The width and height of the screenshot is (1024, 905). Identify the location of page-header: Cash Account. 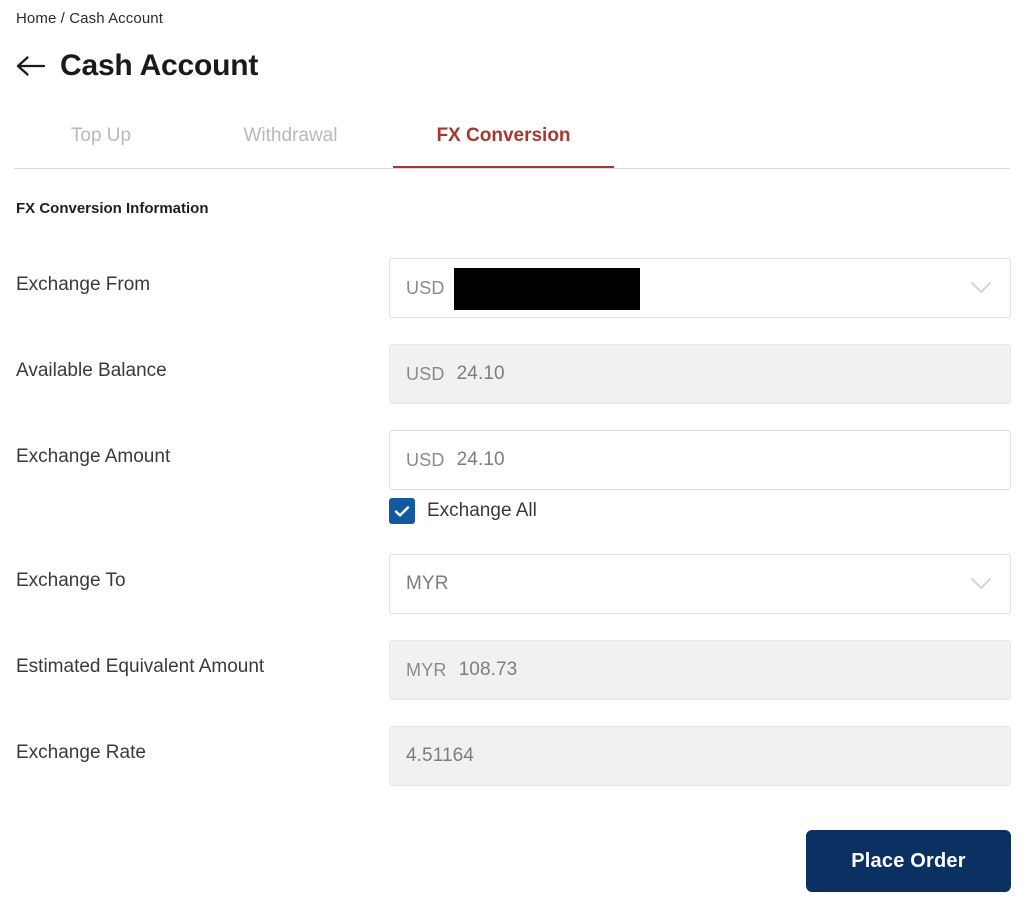
(136, 66).